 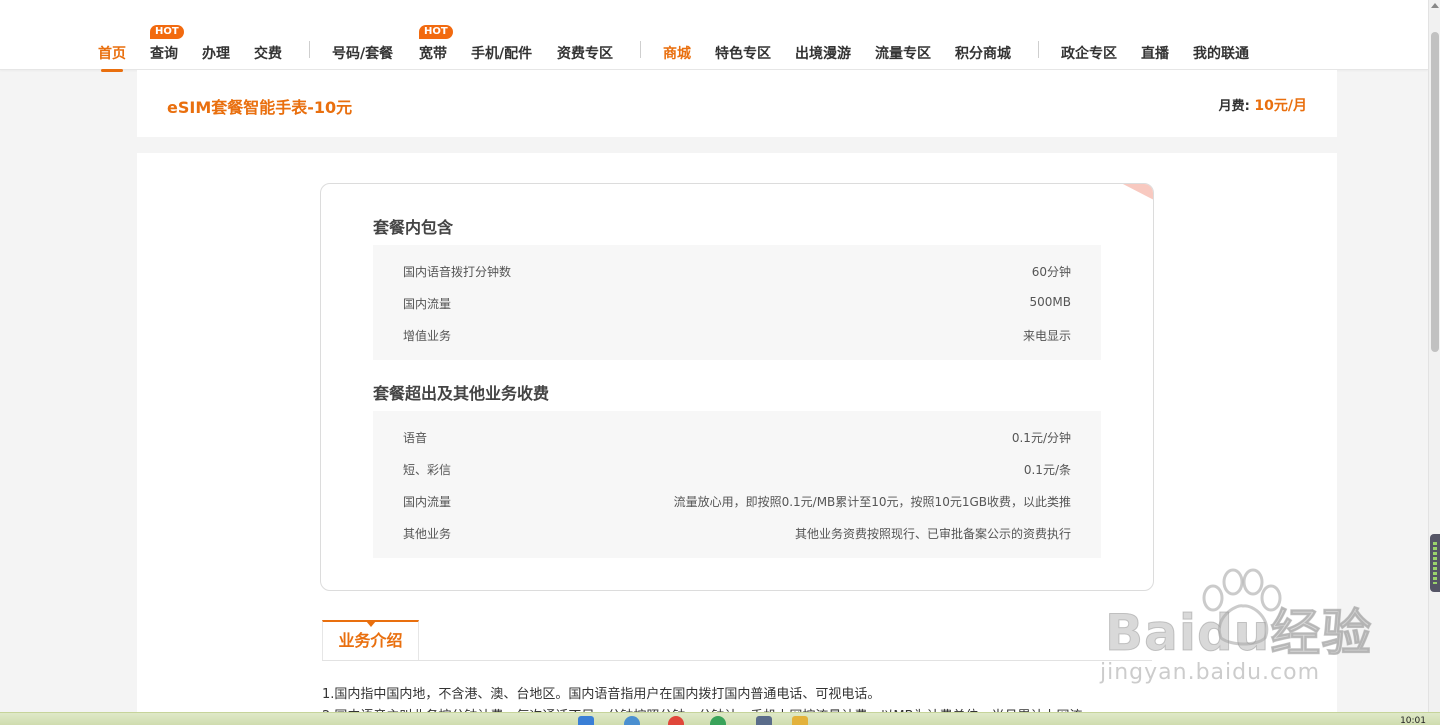 What do you see at coordinates (743, 53) in the screenshot?
I see `nav-item-featured: 特色专区` at bounding box center [743, 53].